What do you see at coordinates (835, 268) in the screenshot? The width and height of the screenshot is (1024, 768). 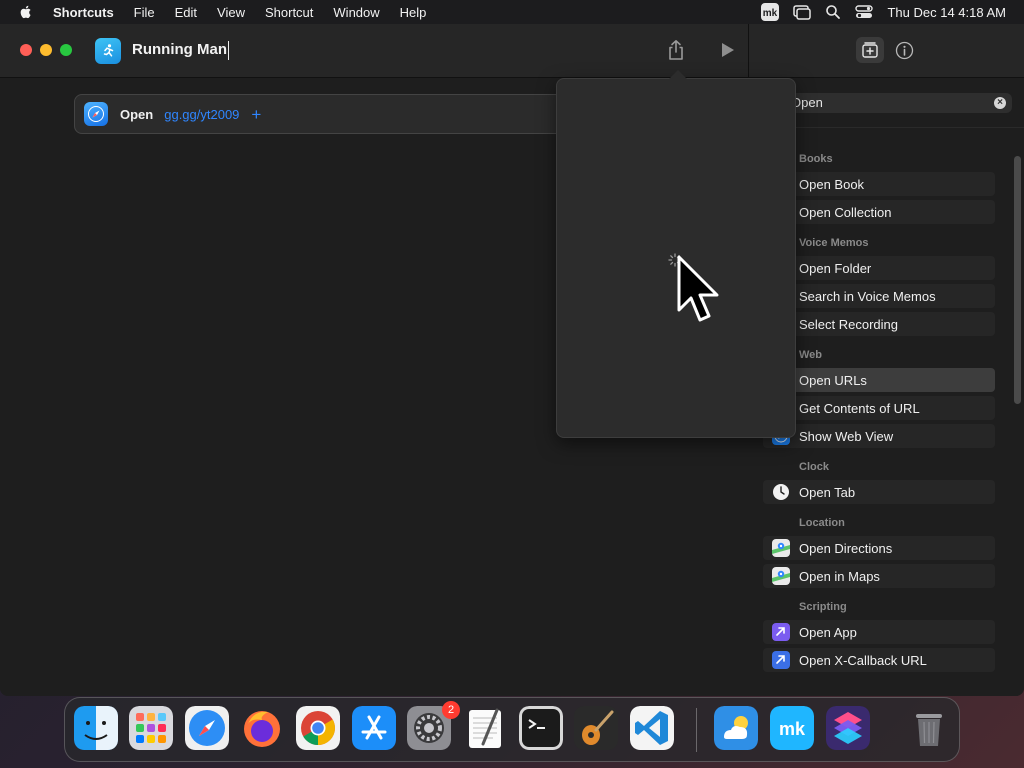 I see `result-row-label: Open Folder` at bounding box center [835, 268].